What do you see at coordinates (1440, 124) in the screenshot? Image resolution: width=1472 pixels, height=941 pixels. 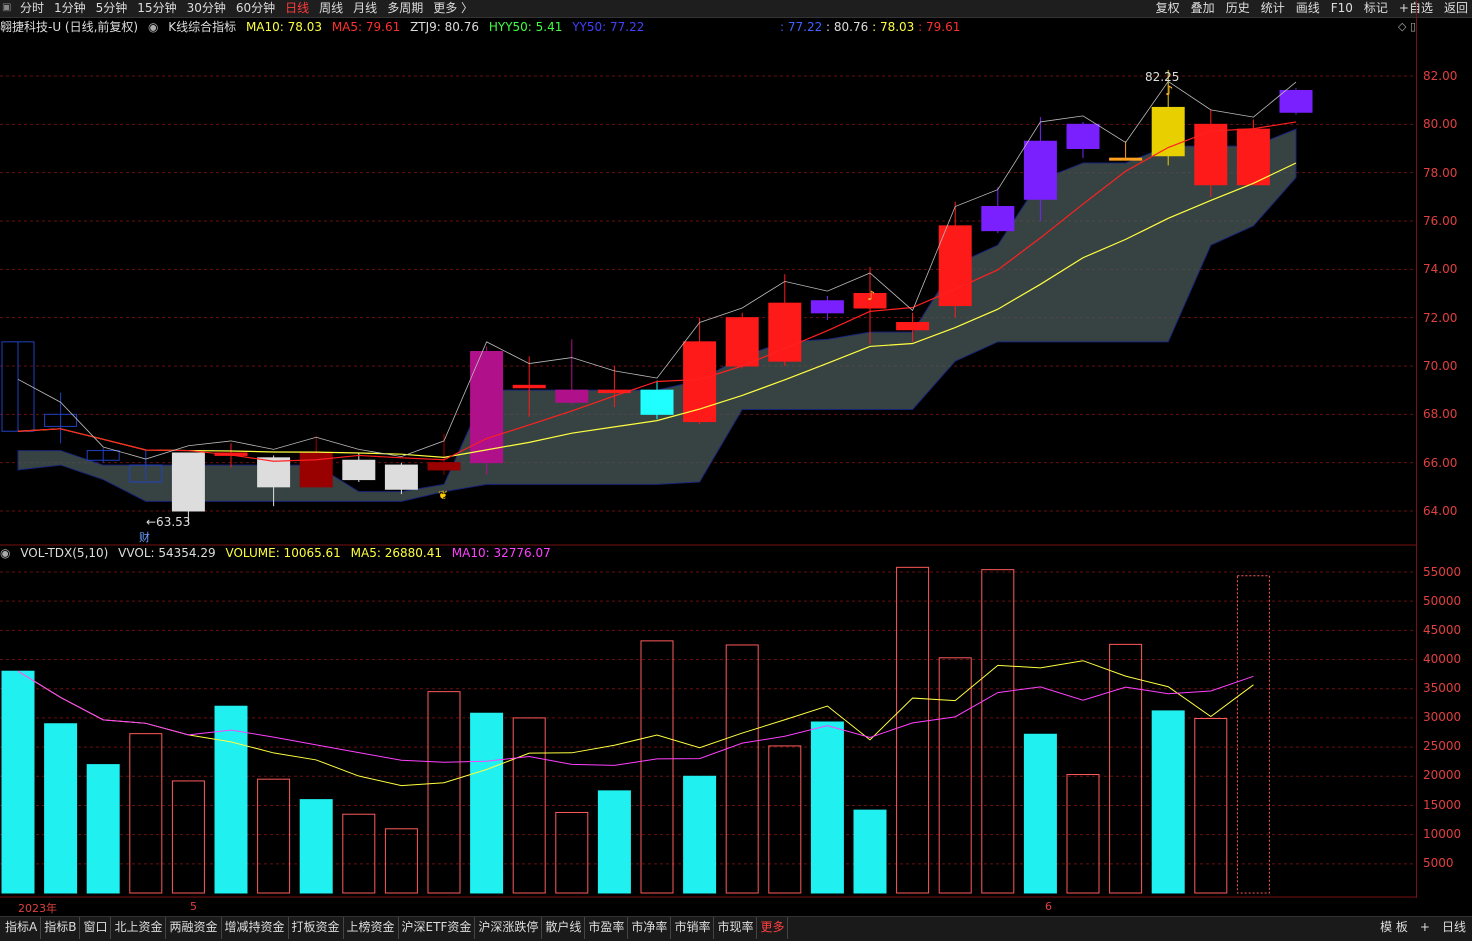 I see `price-tick: 80.00` at bounding box center [1440, 124].